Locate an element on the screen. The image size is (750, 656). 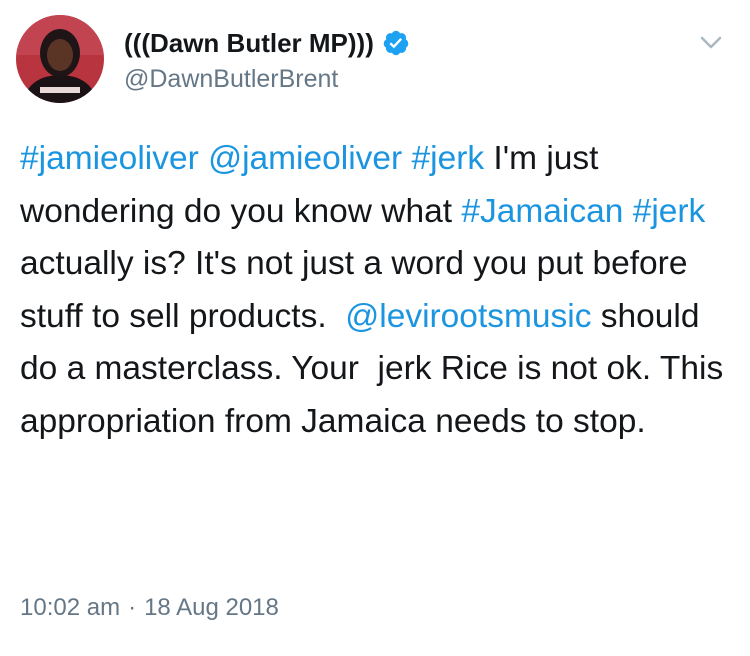
avatar is located at coordinates (60, 59).